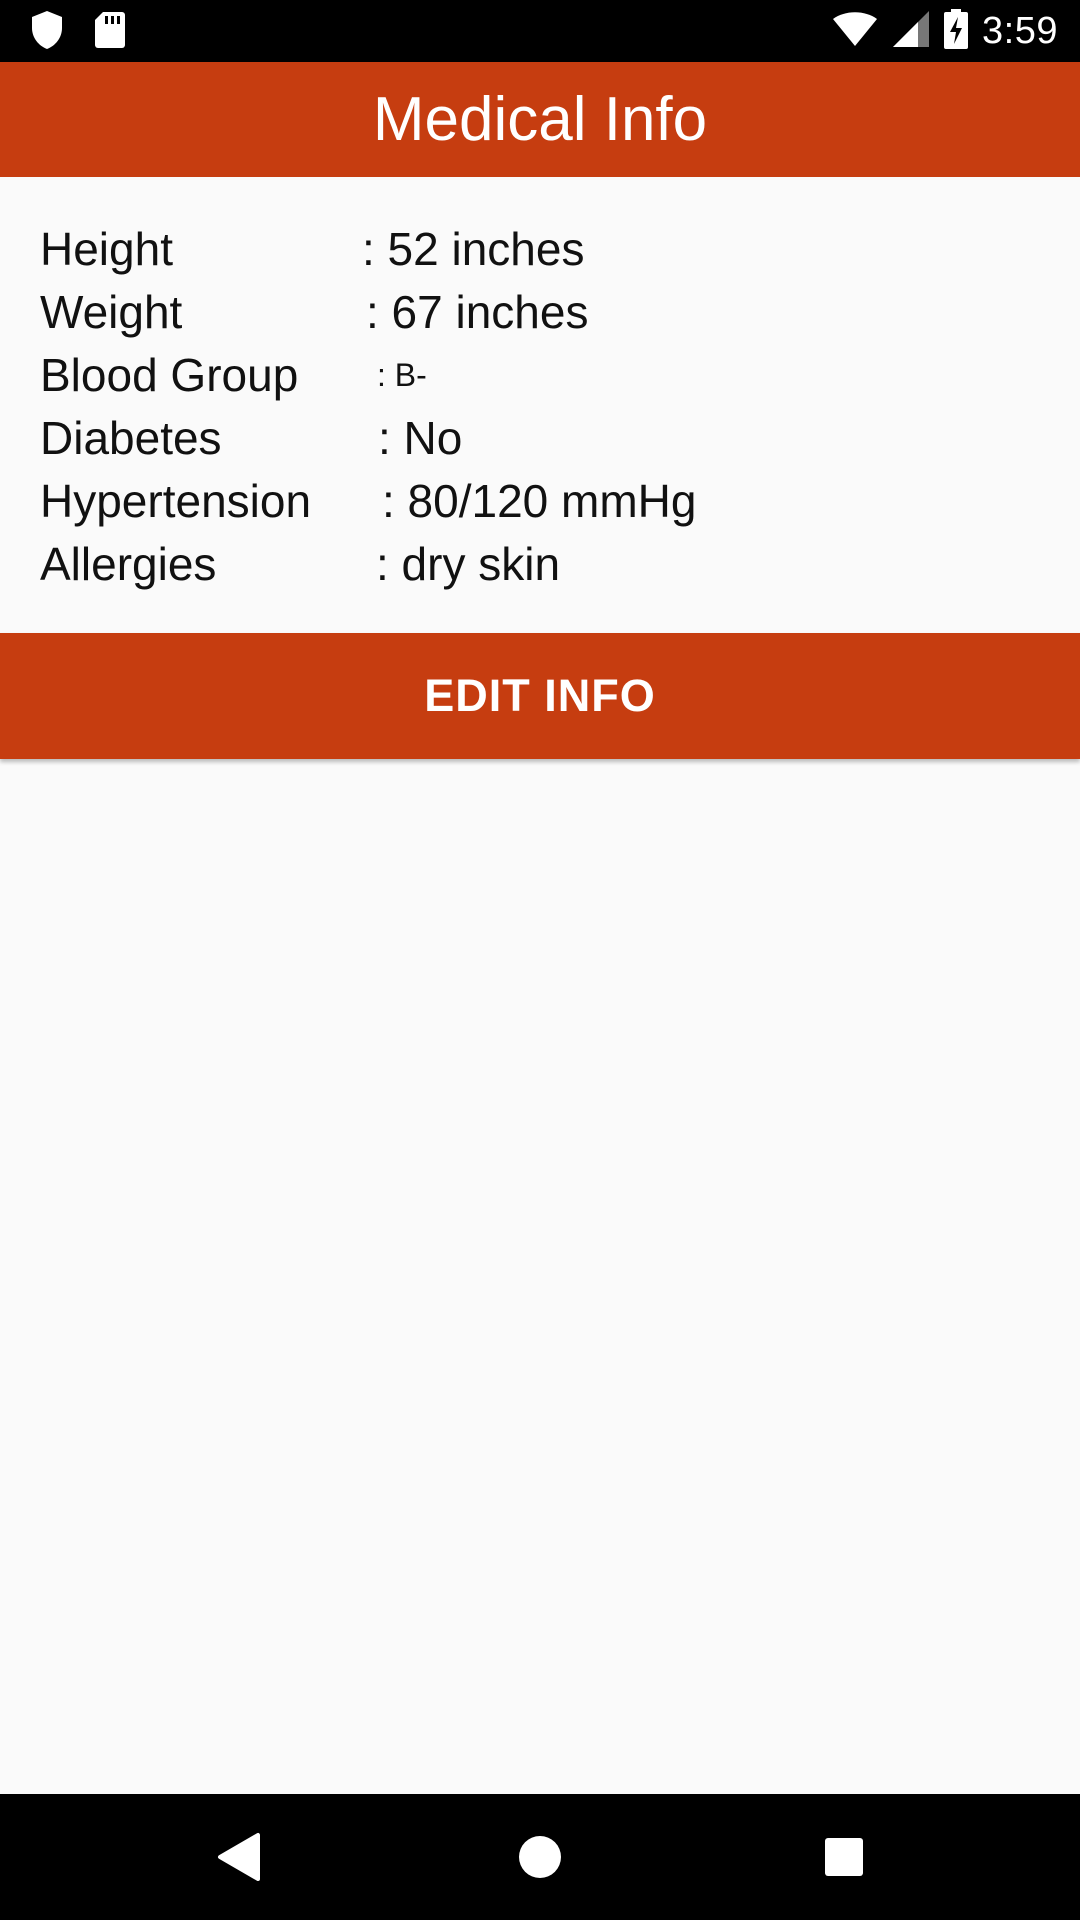  I want to click on status-left-icons, so click(78, 32).